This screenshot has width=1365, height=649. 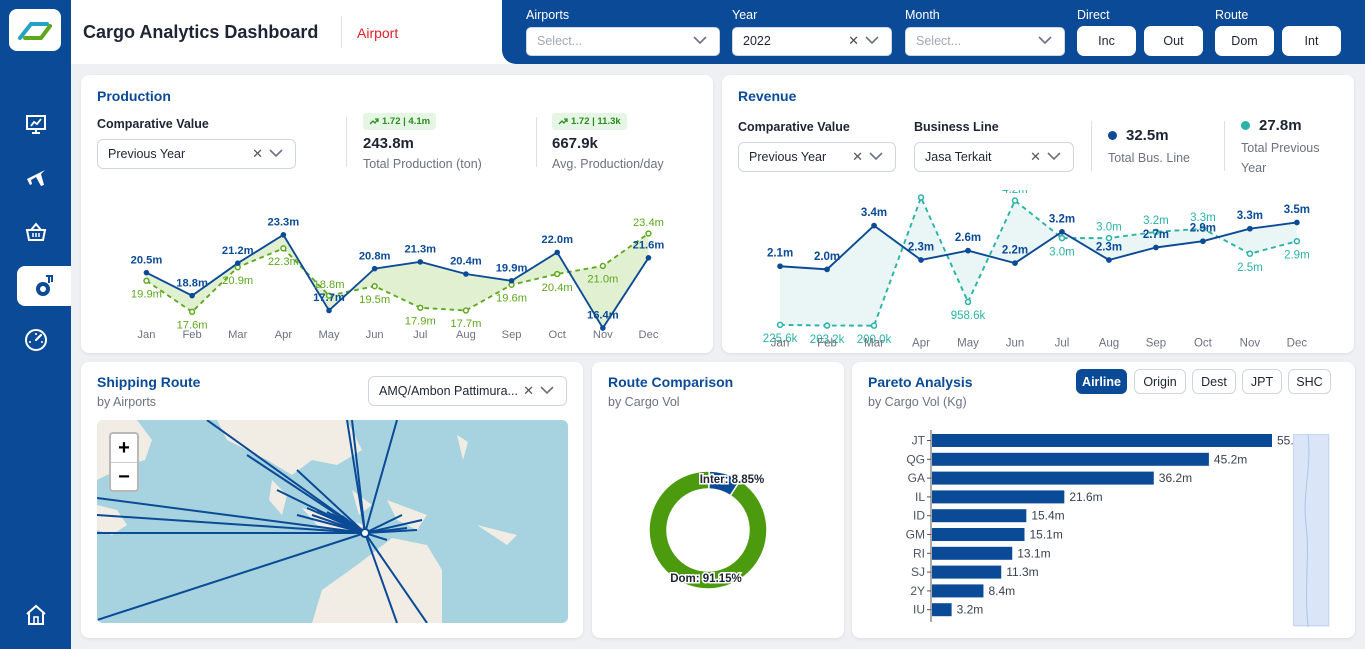 What do you see at coordinates (1297, 343) in the screenshot?
I see `x-tick-label: Dec` at bounding box center [1297, 343].